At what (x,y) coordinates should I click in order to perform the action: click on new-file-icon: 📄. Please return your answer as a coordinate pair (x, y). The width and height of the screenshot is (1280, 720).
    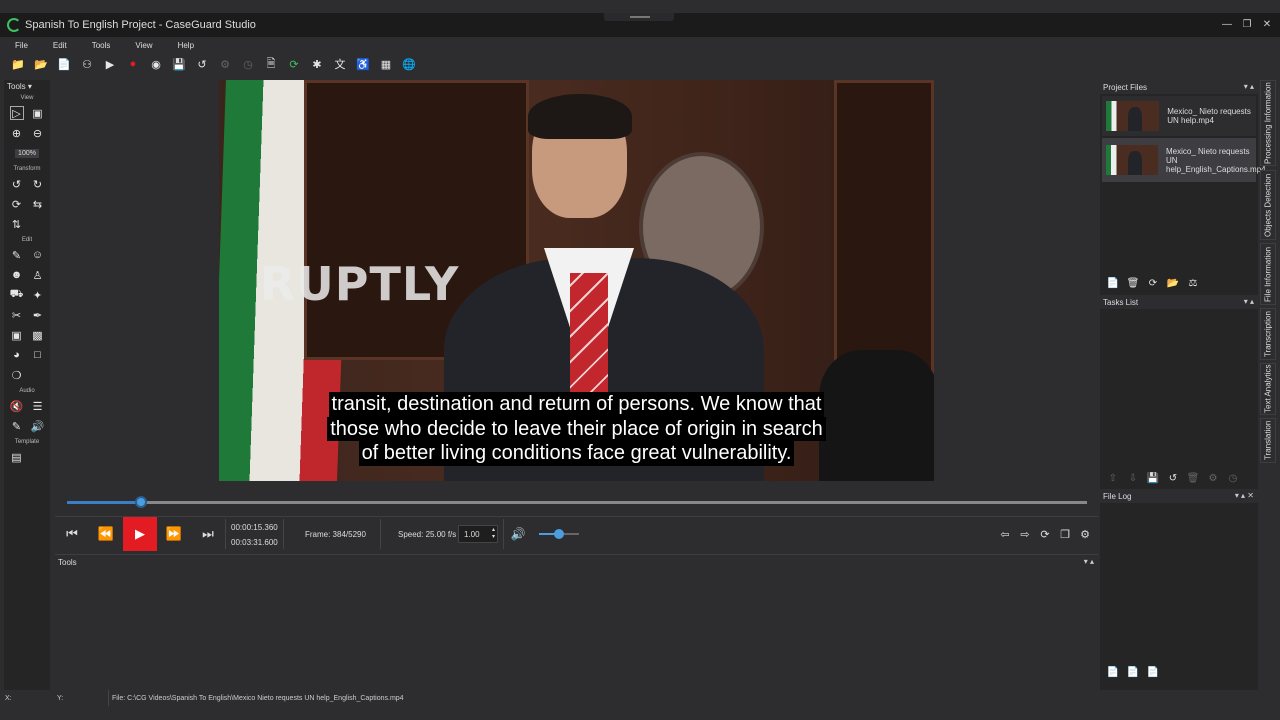
    Looking at the image, I should click on (1113, 283).